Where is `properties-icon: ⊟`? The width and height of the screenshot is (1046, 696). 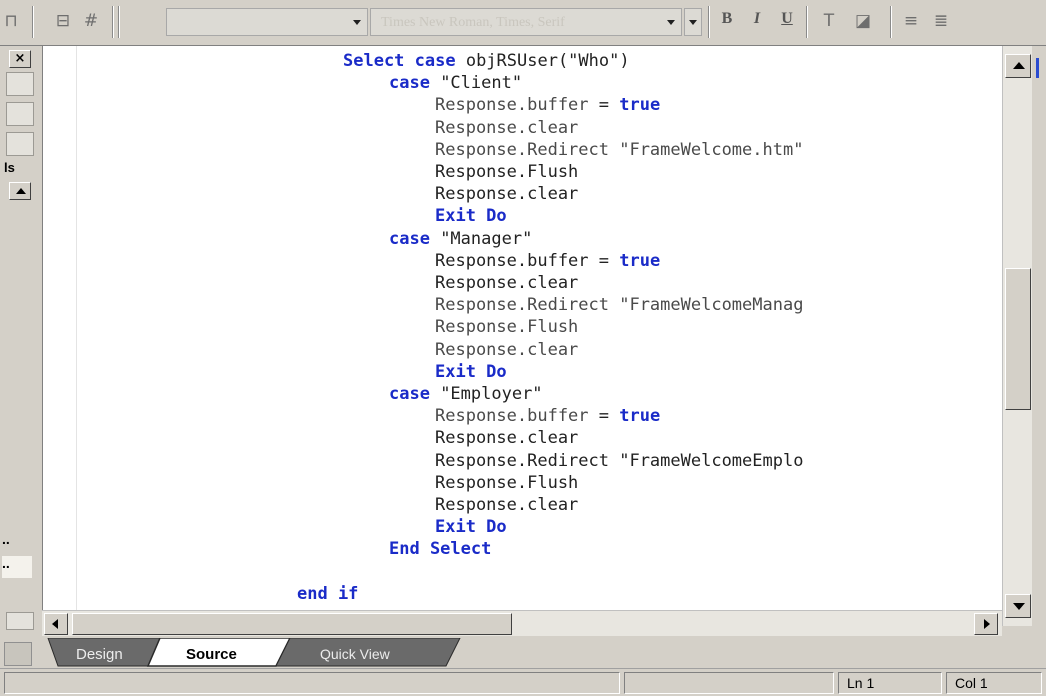
properties-icon: ⊟ is located at coordinates (63, 21).